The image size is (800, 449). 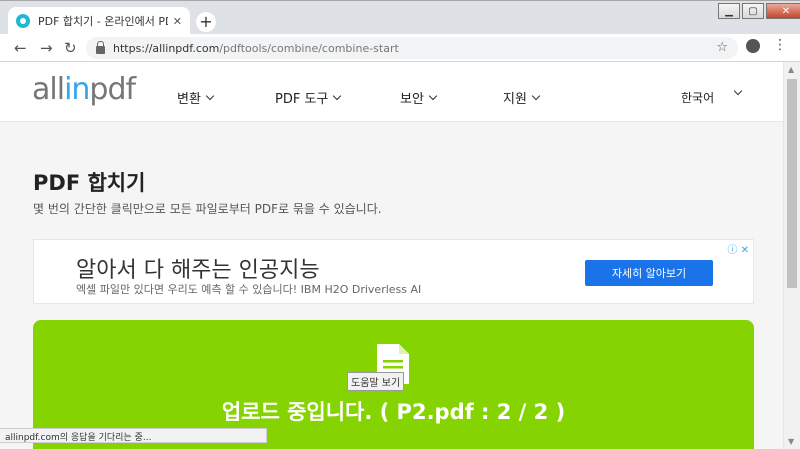 I want to click on site-logo: allinpdf, so click(x=84, y=89).